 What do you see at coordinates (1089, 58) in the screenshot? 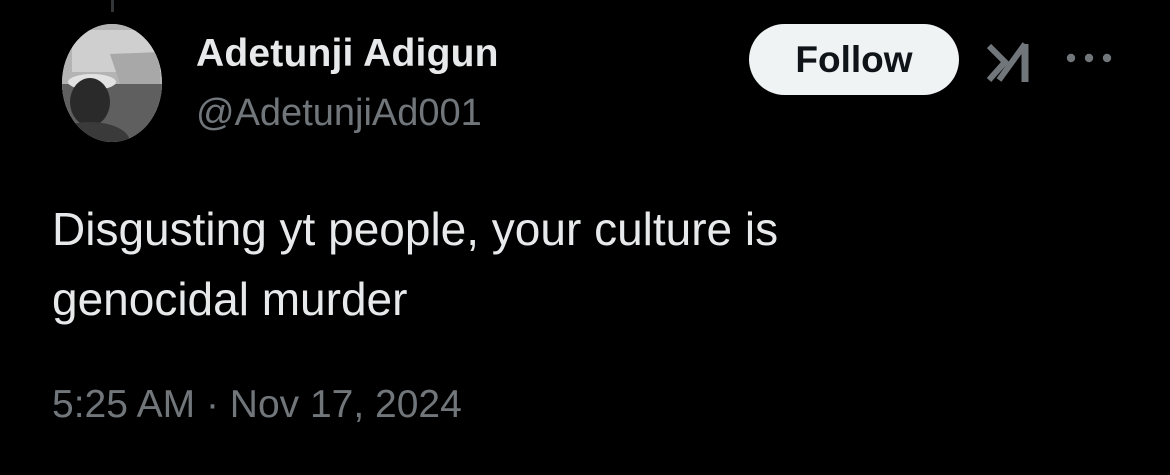
I see `more-horizontal-icon` at bounding box center [1089, 58].